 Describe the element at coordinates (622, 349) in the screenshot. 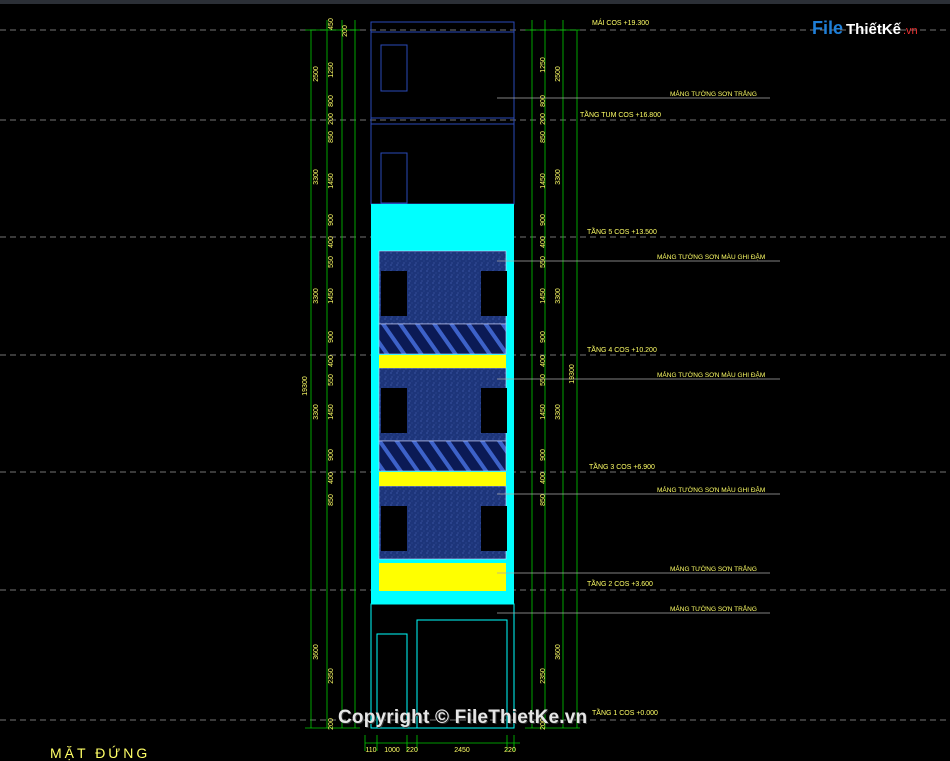

I see `level-label: TẦNG 4 COS +10.200` at that location.